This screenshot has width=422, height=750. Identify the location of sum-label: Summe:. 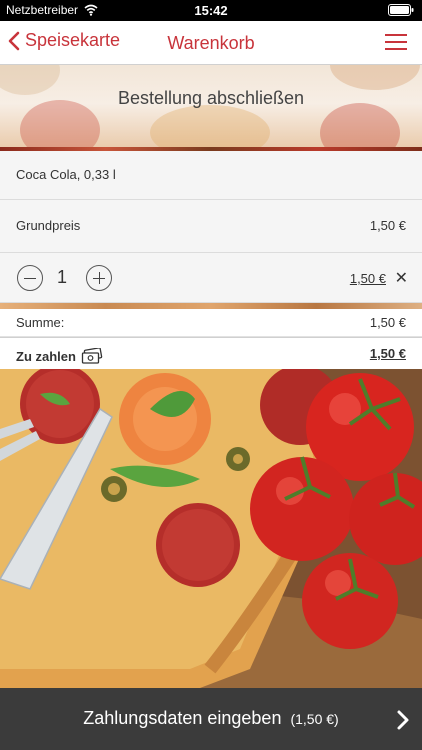
(40, 322).